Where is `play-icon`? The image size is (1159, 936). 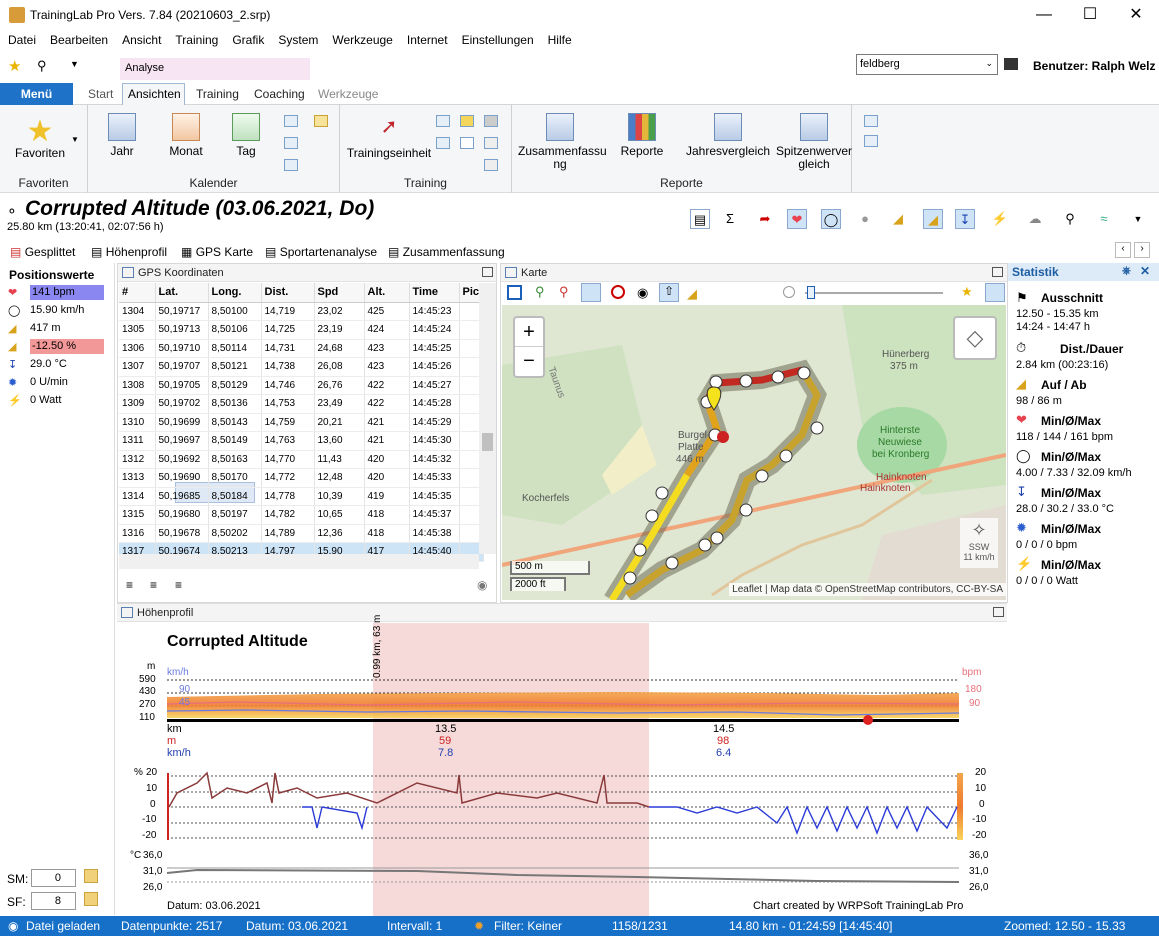 play-icon is located at coordinates (789, 292).